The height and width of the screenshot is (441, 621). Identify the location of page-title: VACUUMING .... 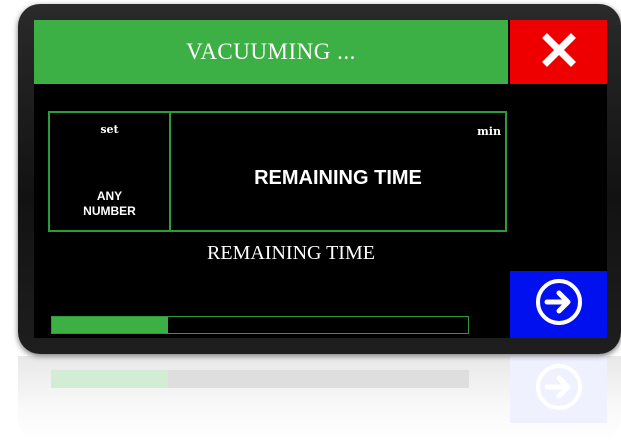
(271, 51).